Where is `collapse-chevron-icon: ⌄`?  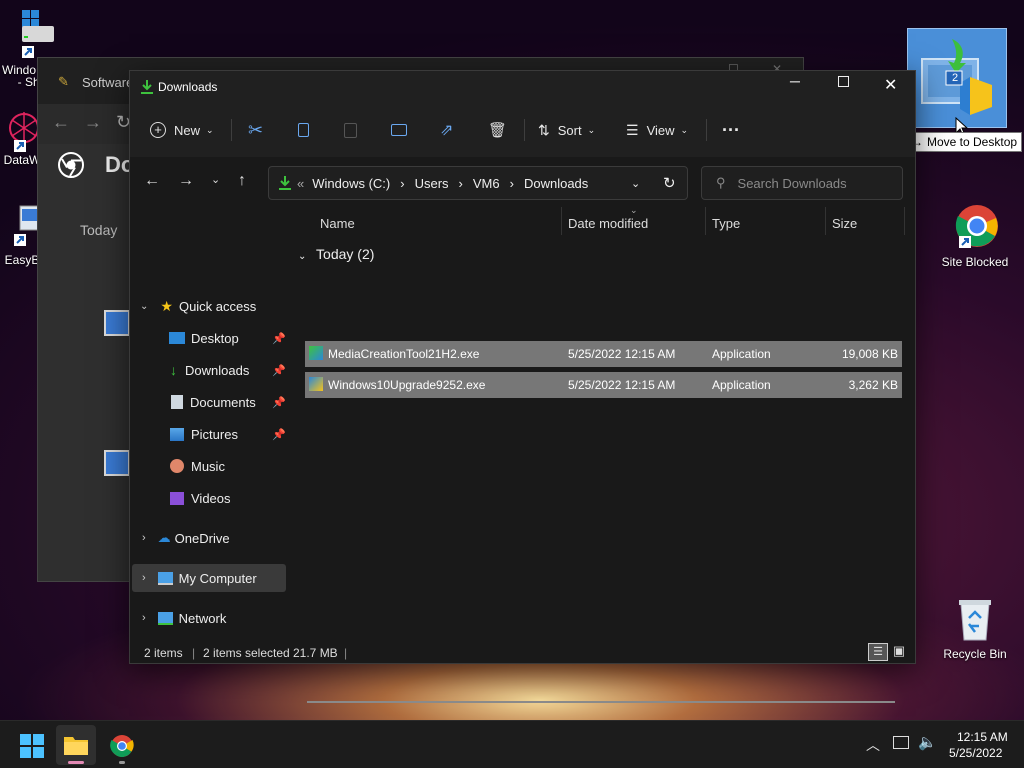
collapse-chevron-icon: ⌄ is located at coordinates (302, 256).